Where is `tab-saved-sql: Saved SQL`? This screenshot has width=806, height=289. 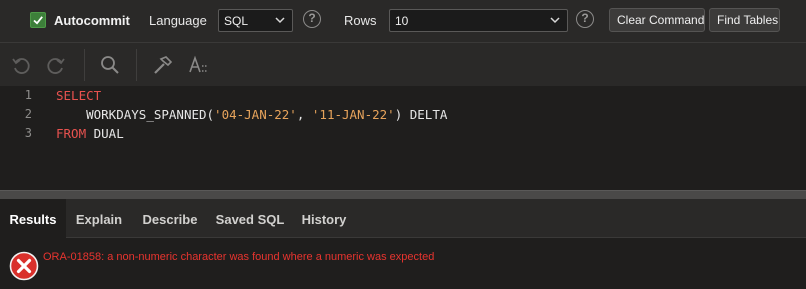
tab-saved-sql: Saved SQL is located at coordinates (250, 218).